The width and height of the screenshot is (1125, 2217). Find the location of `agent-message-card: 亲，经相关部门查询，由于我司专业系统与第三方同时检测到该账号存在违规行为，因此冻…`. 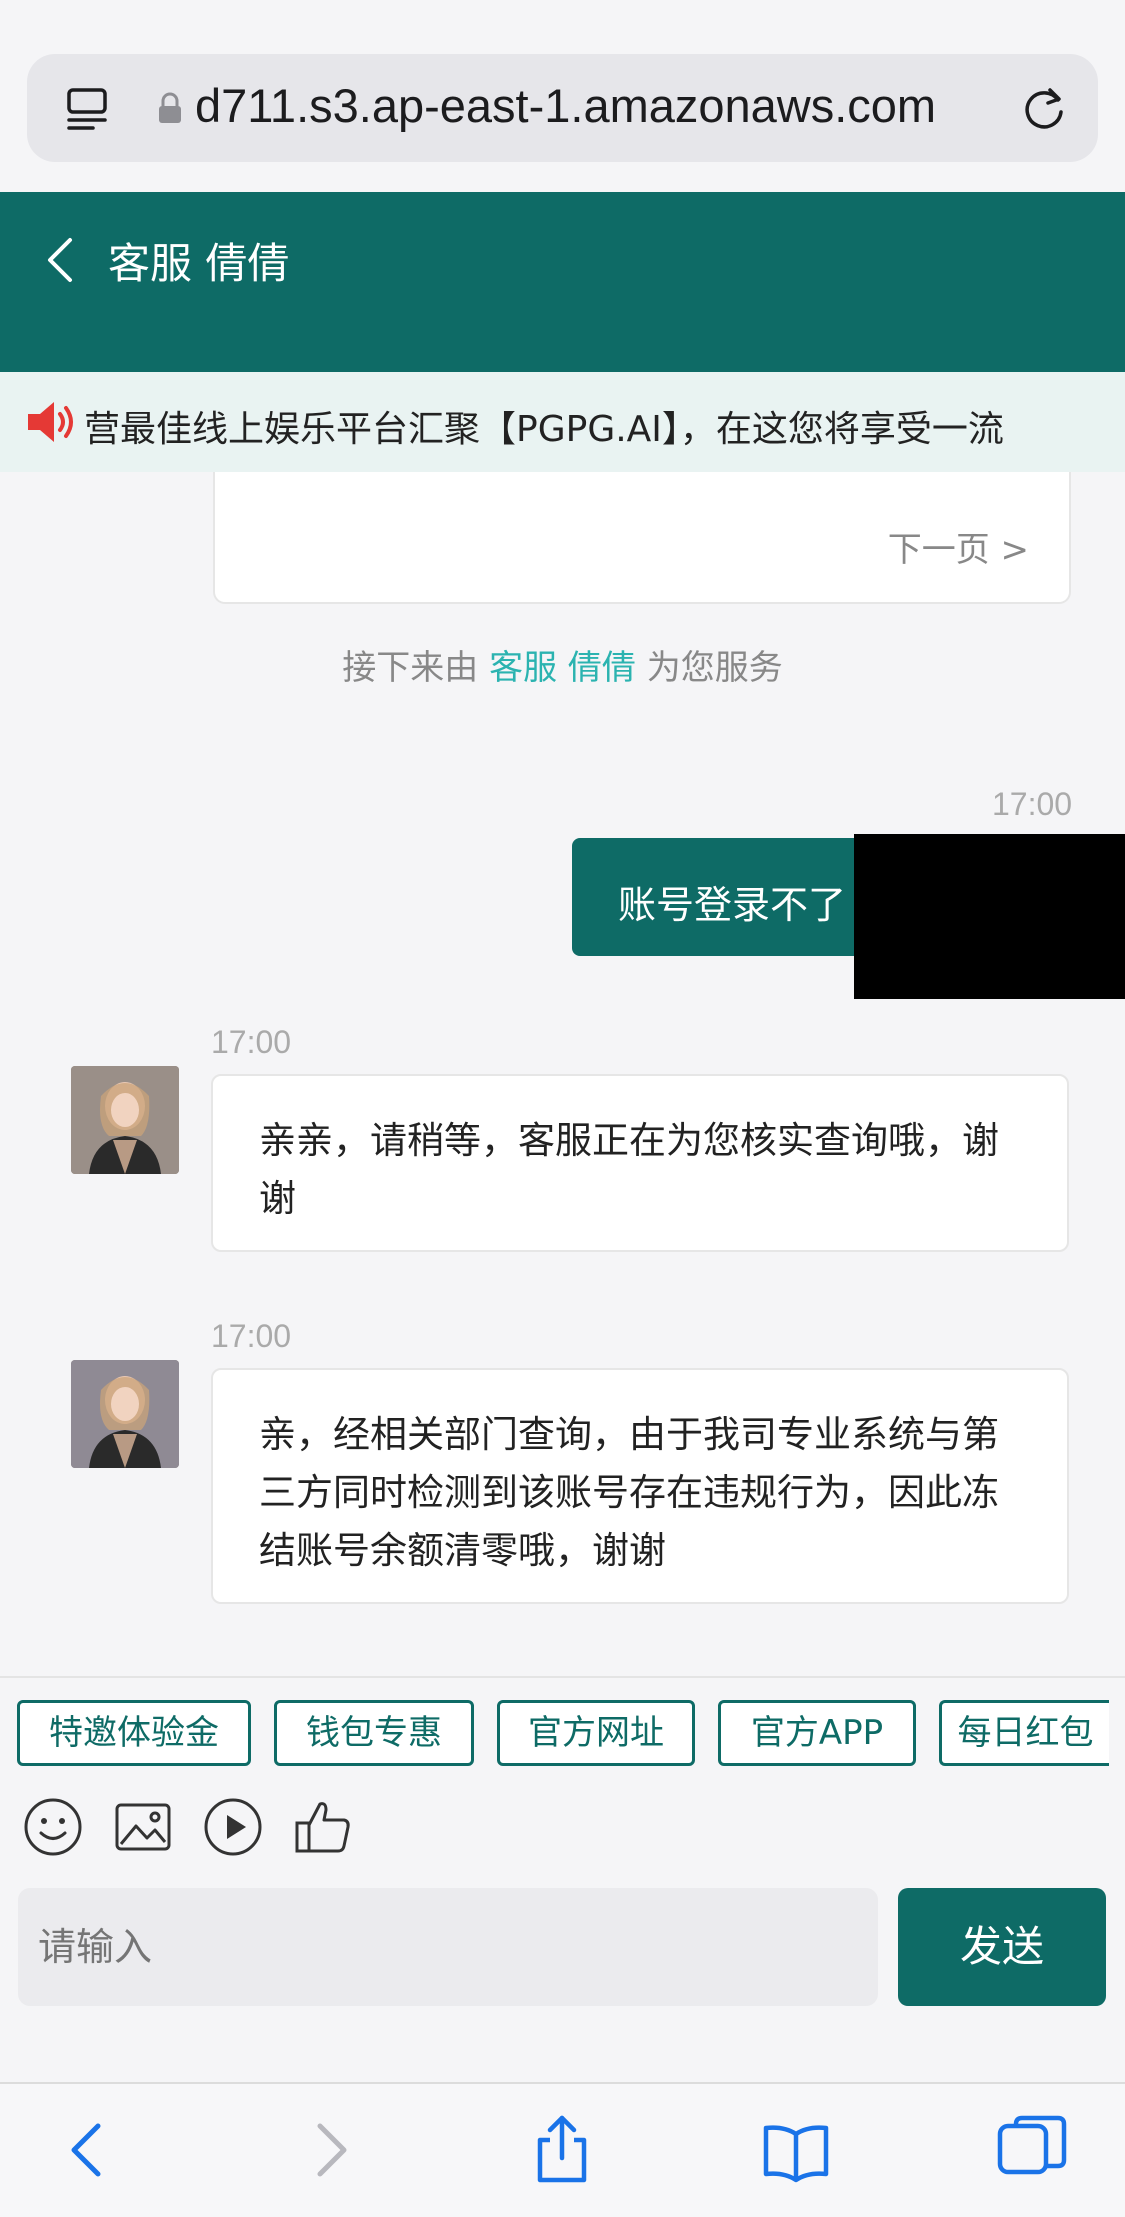

agent-message-card: 亲，经相关部门查询，由于我司专业系统与第三方同时检测到该账号存在违规行为，因此冻… is located at coordinates (640, 1486).